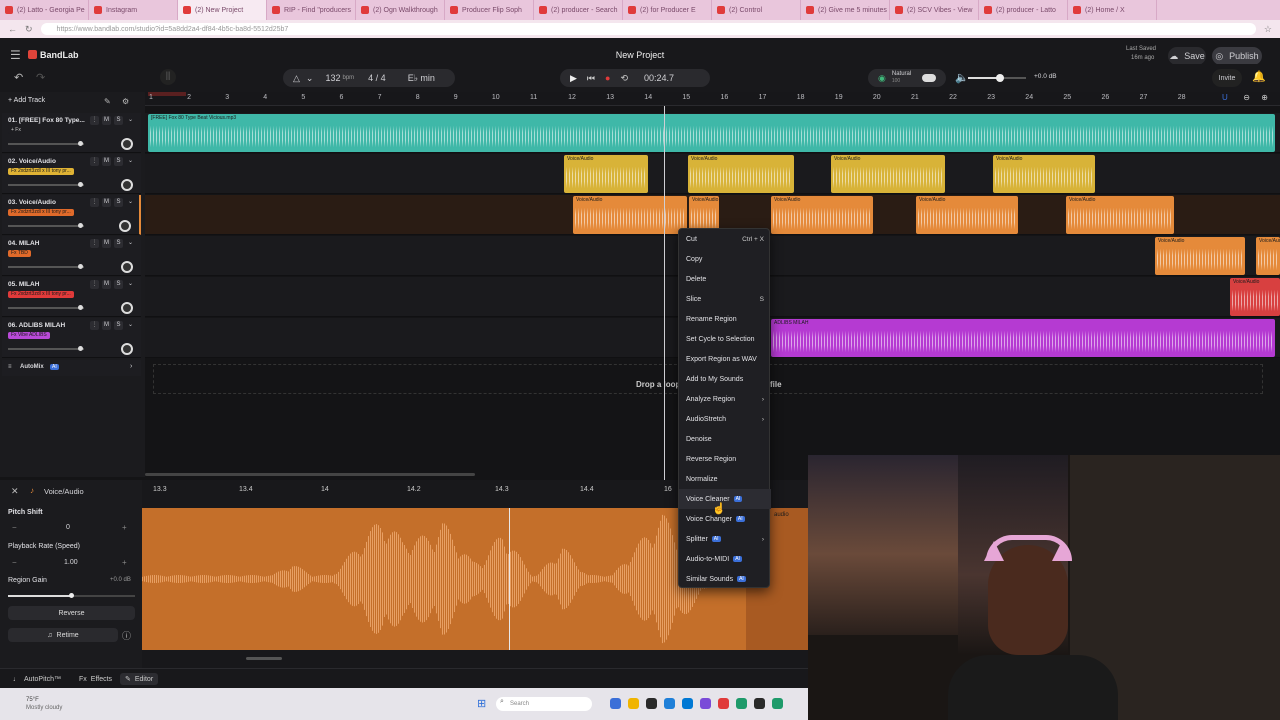 This screenshot has width=1280, height=720. What do you see at coordinates (14, 562) in the screenshot?
I see `rate-minus-button: −` at bounding box center [14, 562].